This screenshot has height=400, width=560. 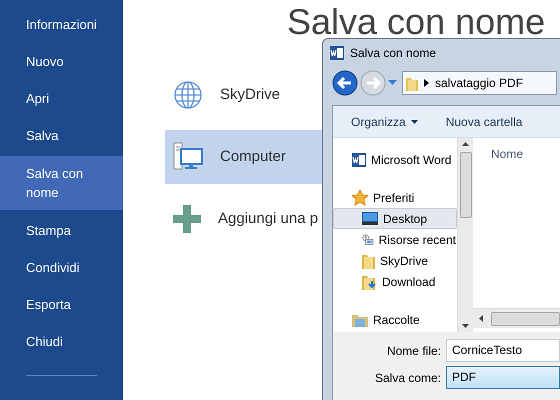 I want to click on address-bar: salvataggio PDF, so click(x=479, y=83).